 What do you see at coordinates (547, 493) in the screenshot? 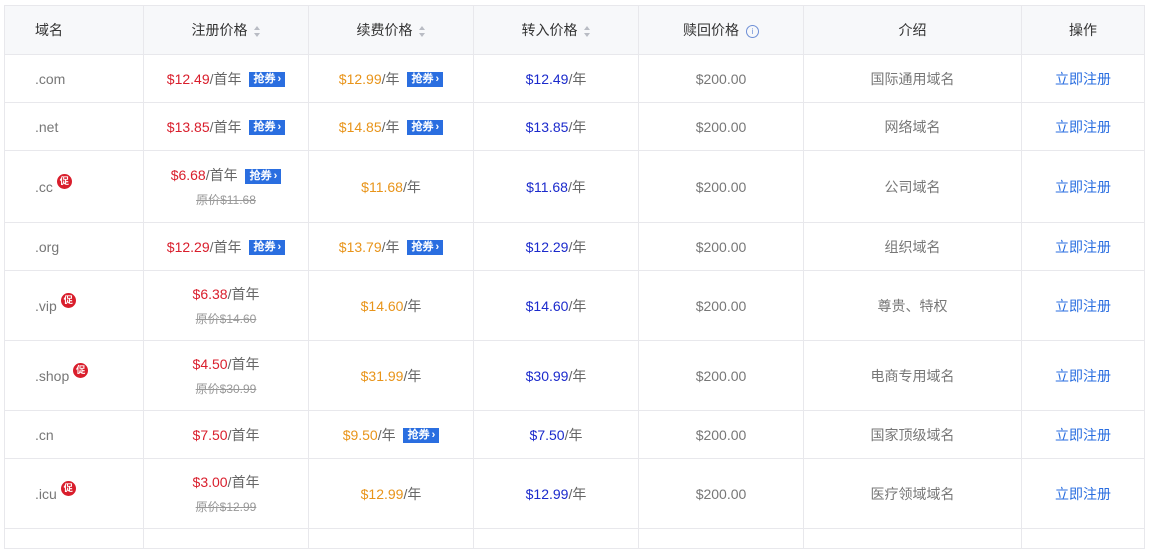
I see `transfer-price: $12.99` at bounding box center [547, 493].